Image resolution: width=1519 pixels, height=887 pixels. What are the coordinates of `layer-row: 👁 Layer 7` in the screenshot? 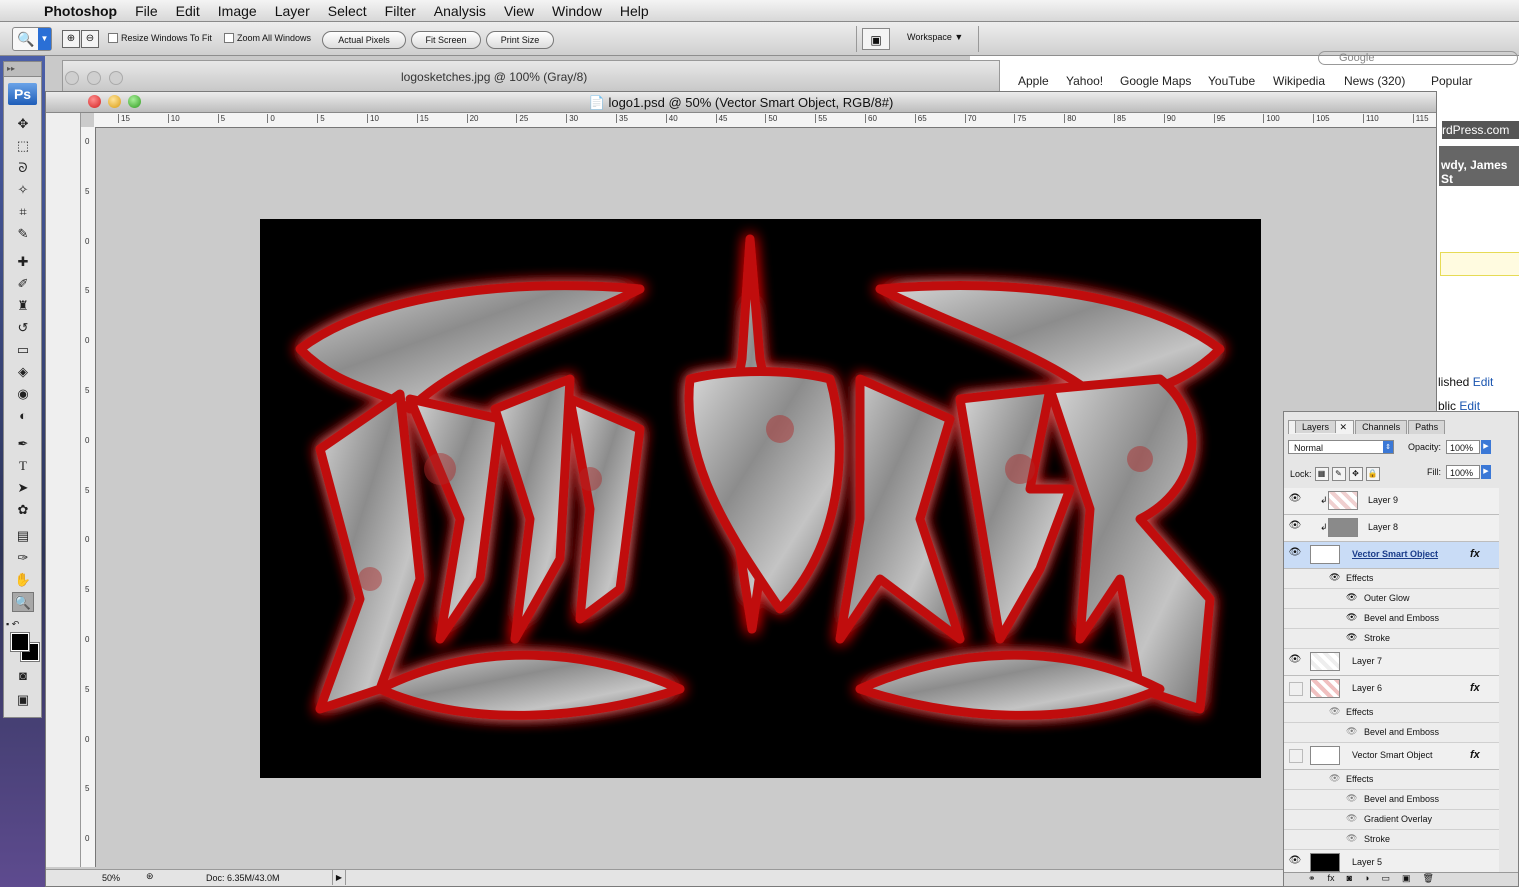 It's located at (1391, 662).